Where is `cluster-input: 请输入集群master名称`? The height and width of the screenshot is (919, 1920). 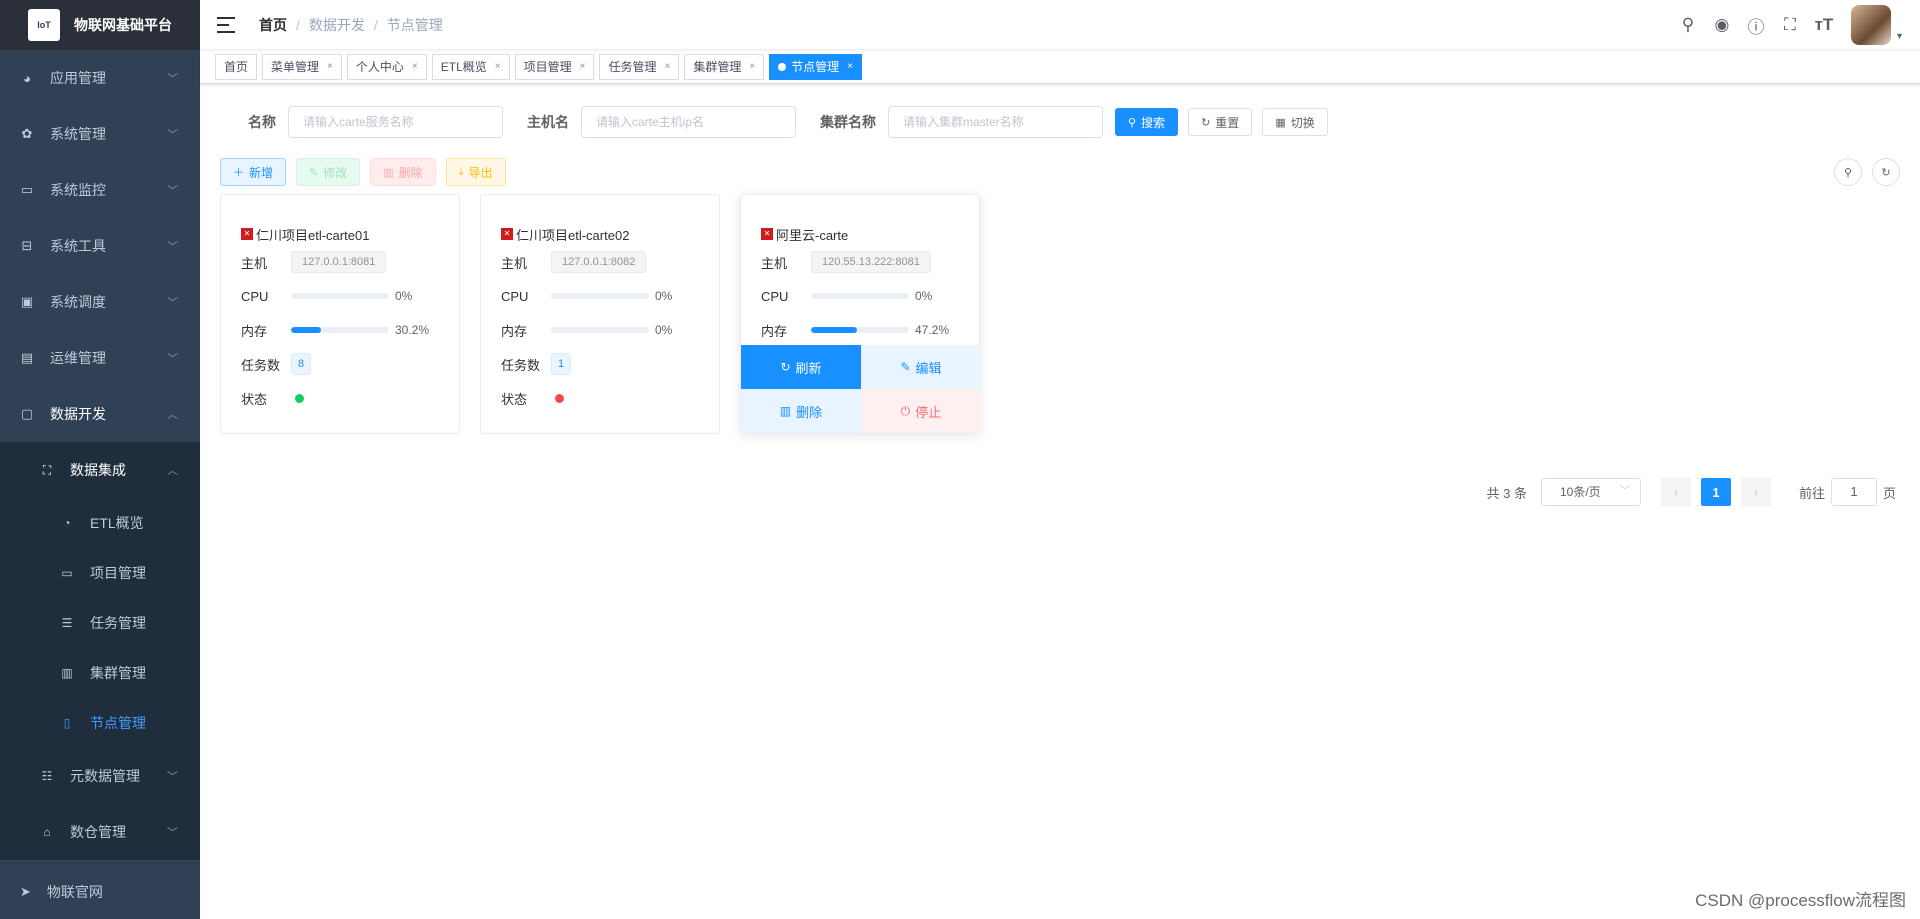
cluster-input: 请输入集群master名称 is located at coordinates (995, 122).